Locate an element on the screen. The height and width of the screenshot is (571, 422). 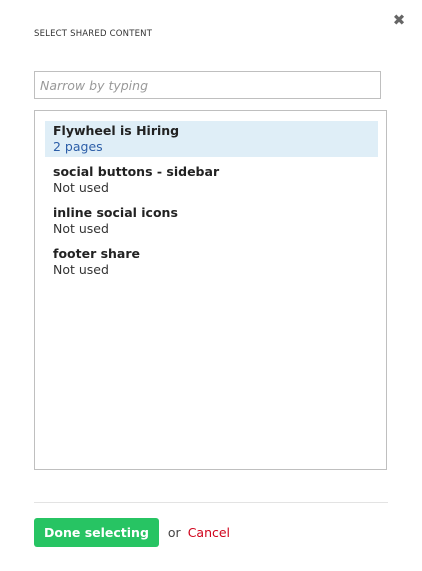
cancel-link: Cancel is located at coordinates (209, 532).